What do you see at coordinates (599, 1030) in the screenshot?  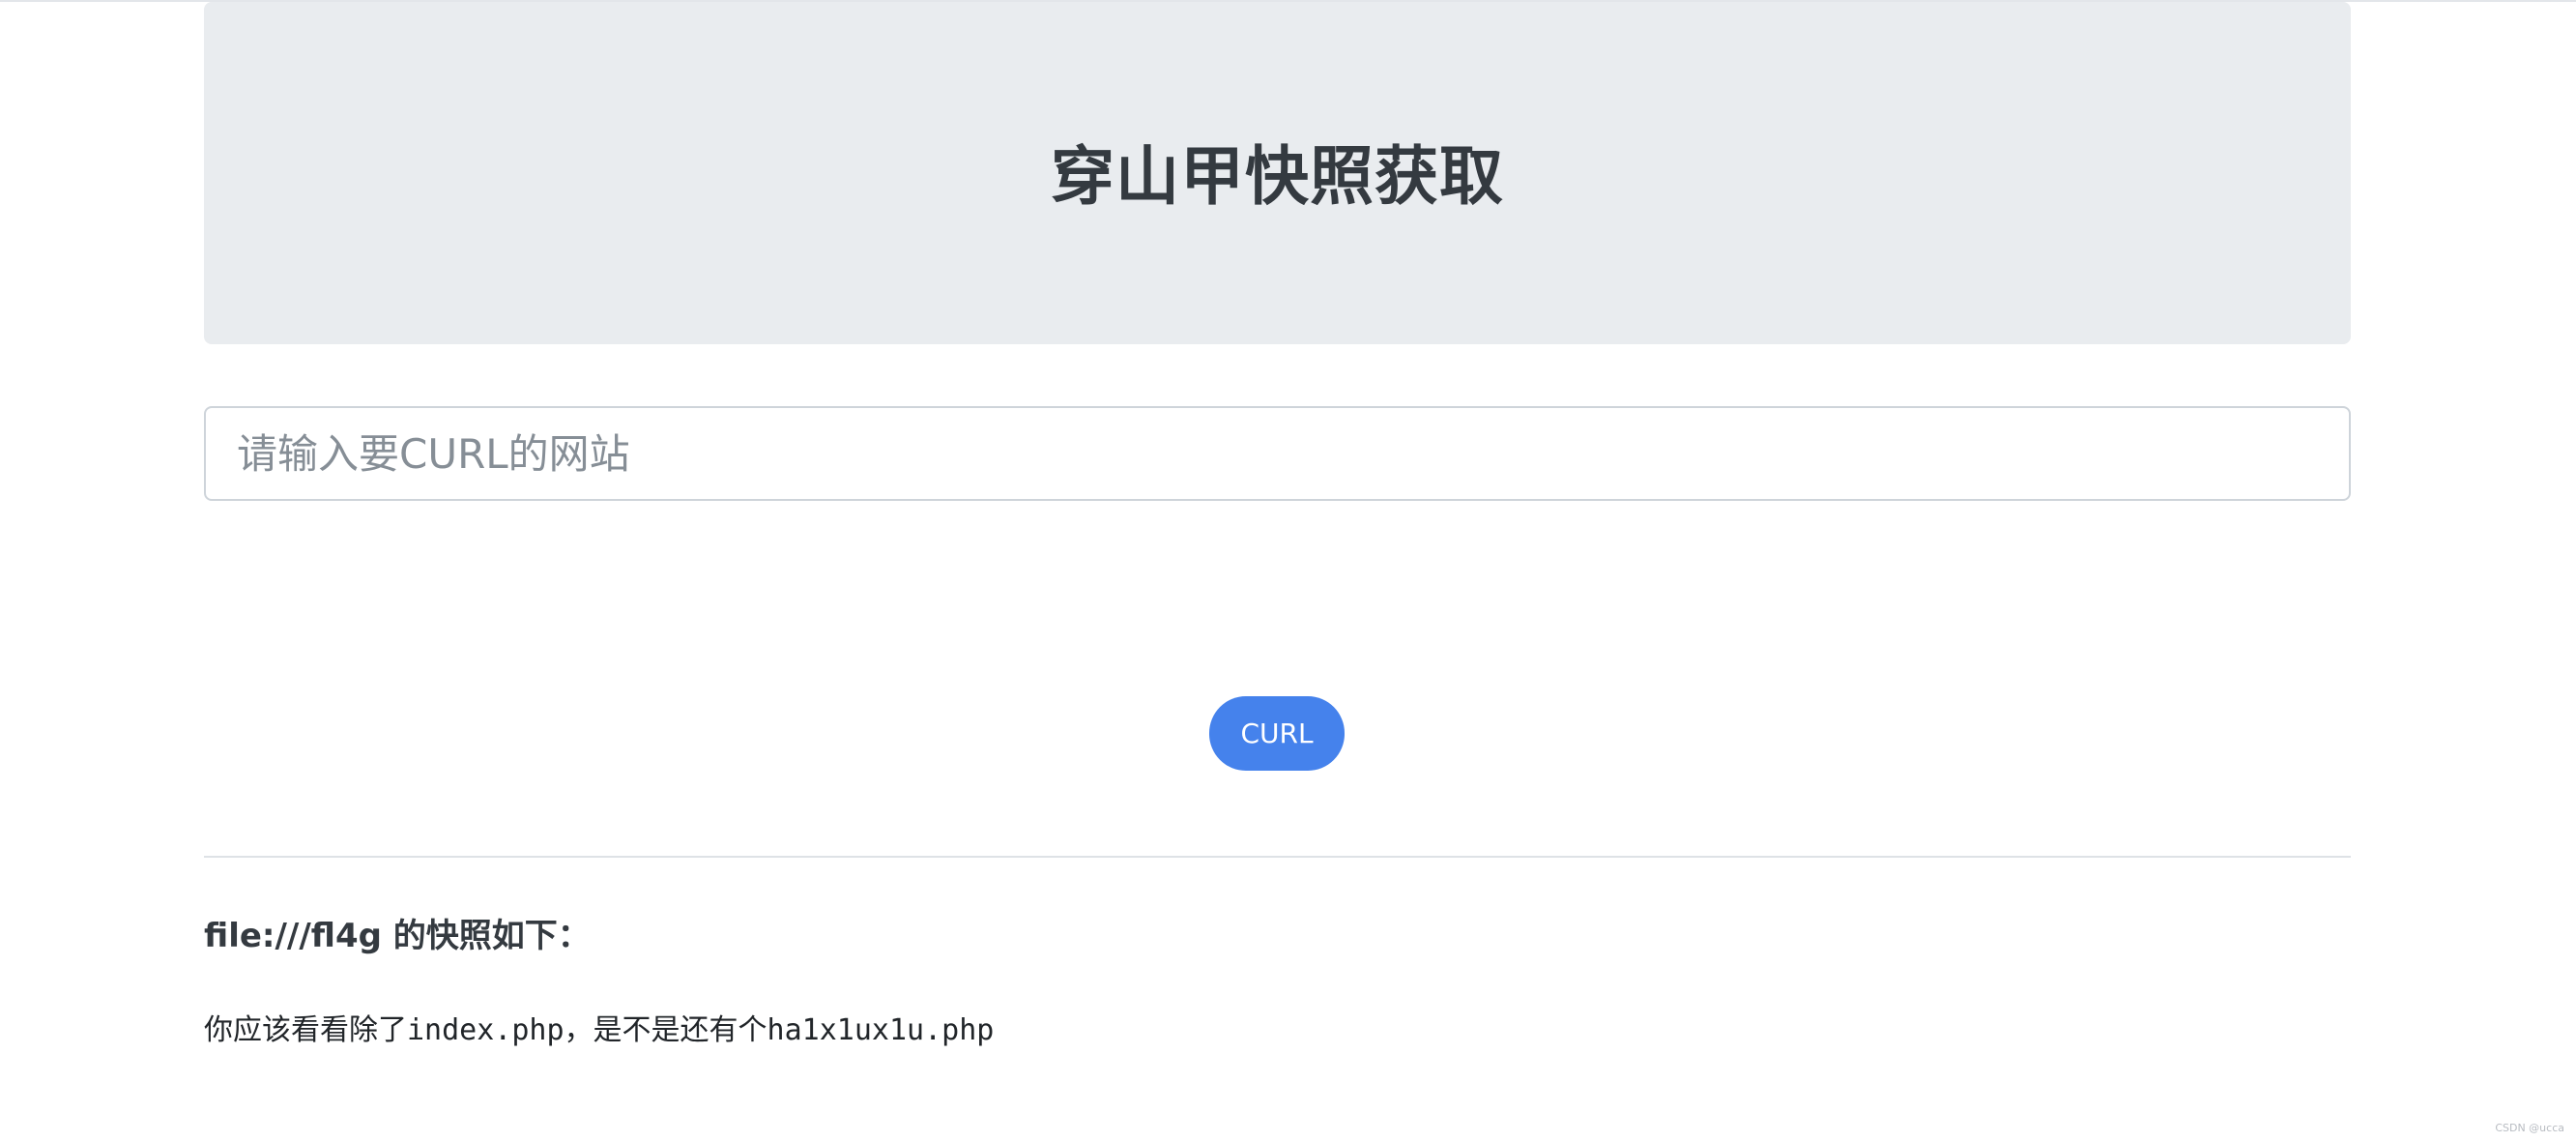 I see `result-content: 你应该看看除了index.php，是不是还有个ha1x1ux1u.php` at bounding box center [599, 1030].